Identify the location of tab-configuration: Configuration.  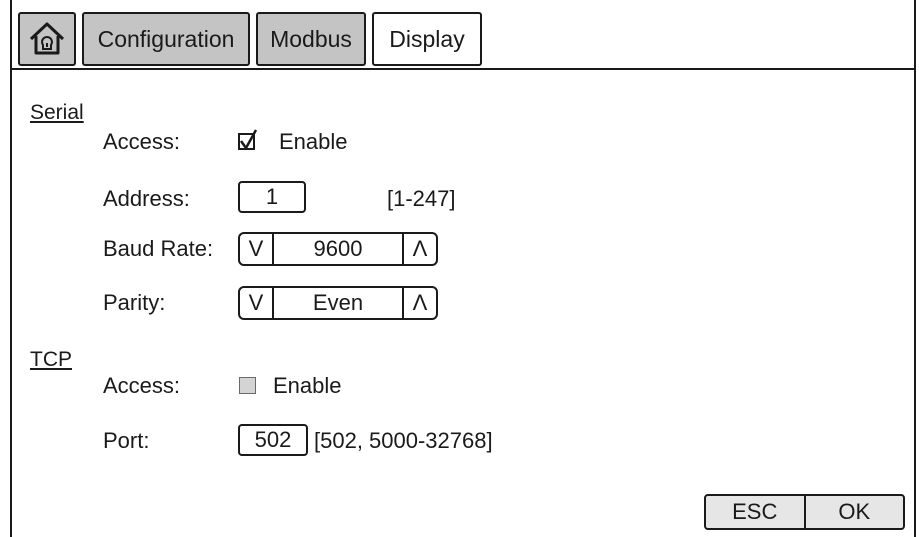
(166, 39).